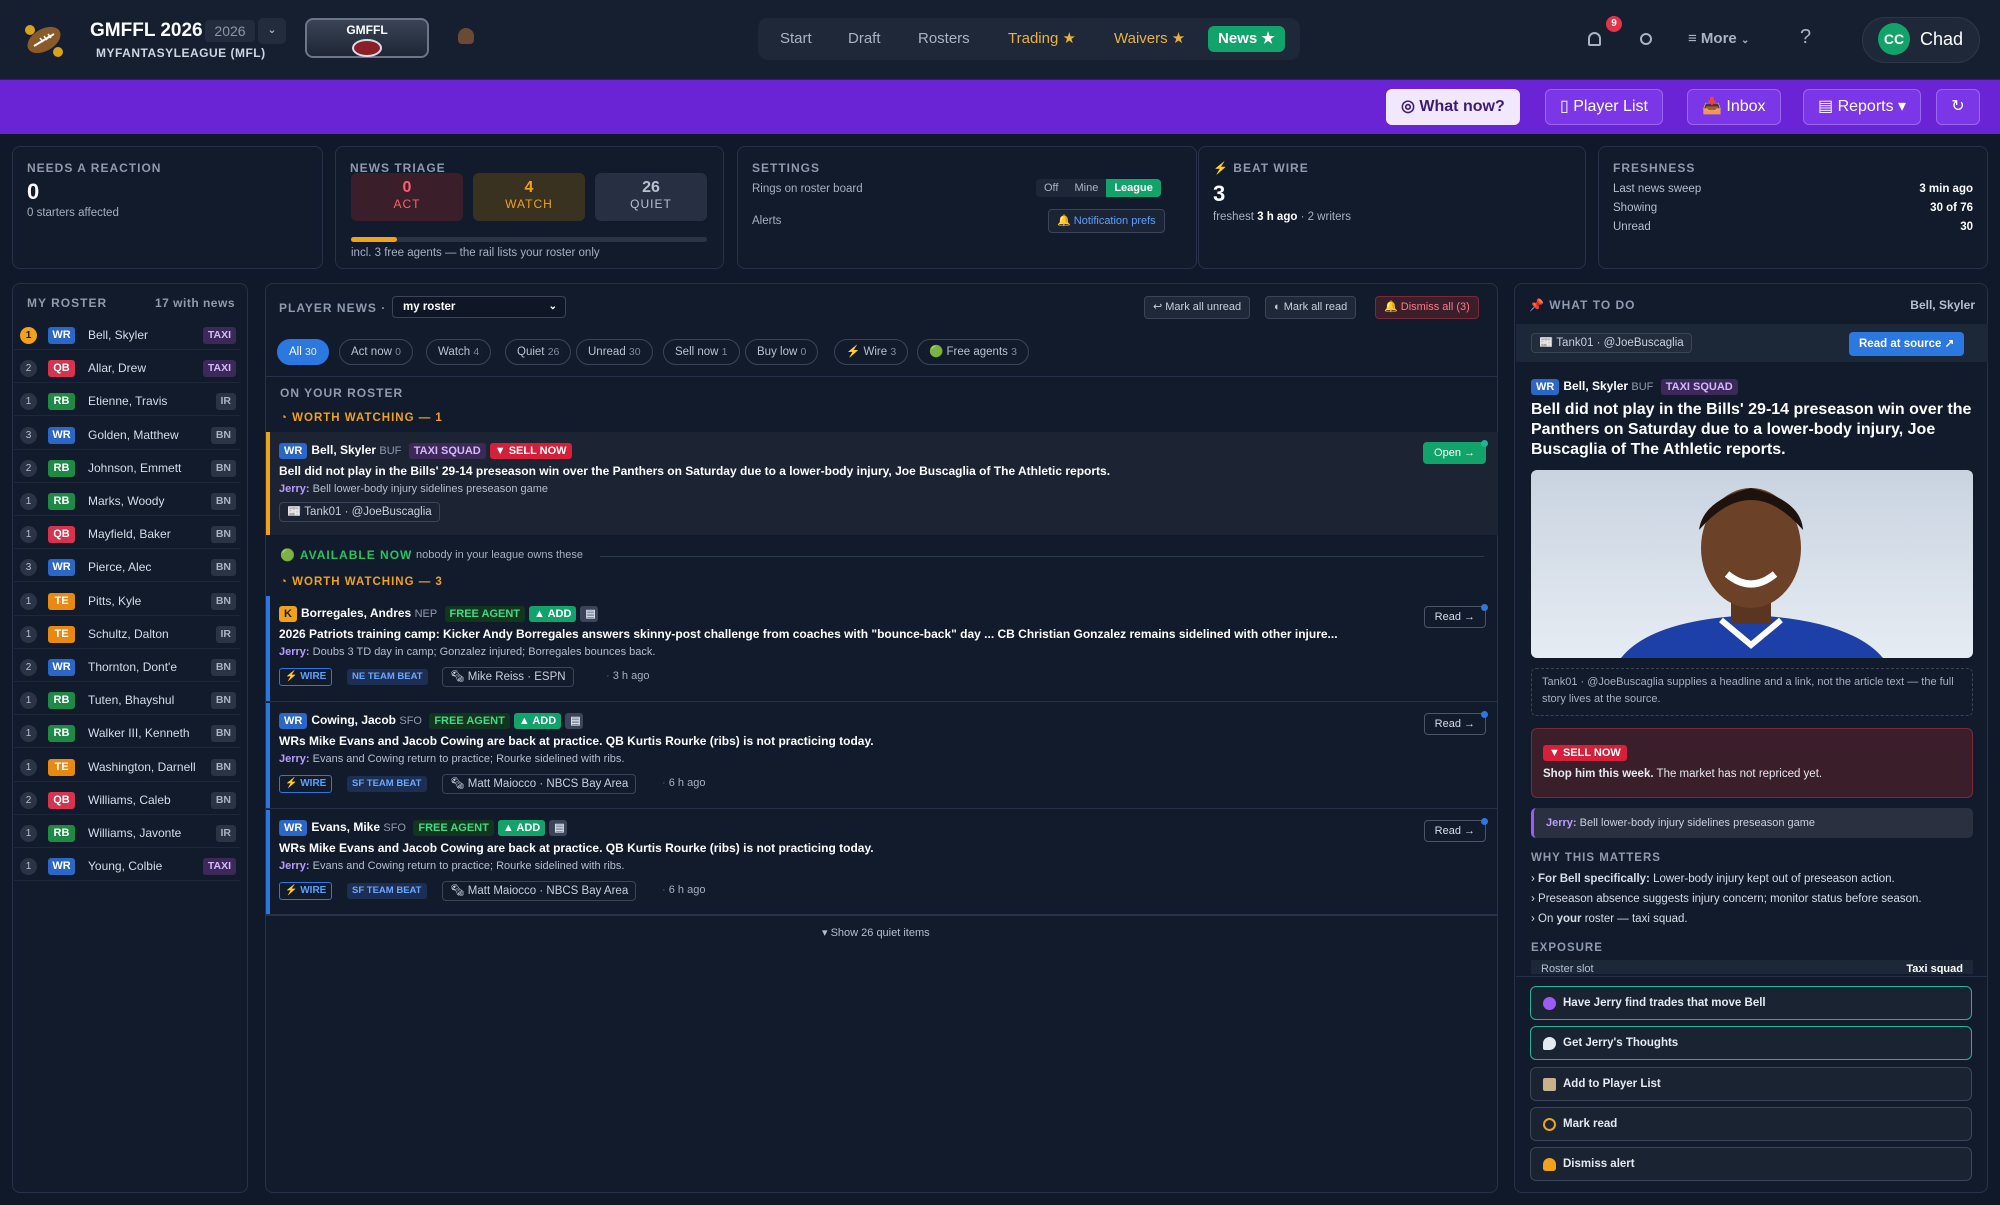 The image size is (2000, 1205). Describe the element at coordinates (134, 833) in the screenshot. I see `player-name: Williams, Javonte` at that location.